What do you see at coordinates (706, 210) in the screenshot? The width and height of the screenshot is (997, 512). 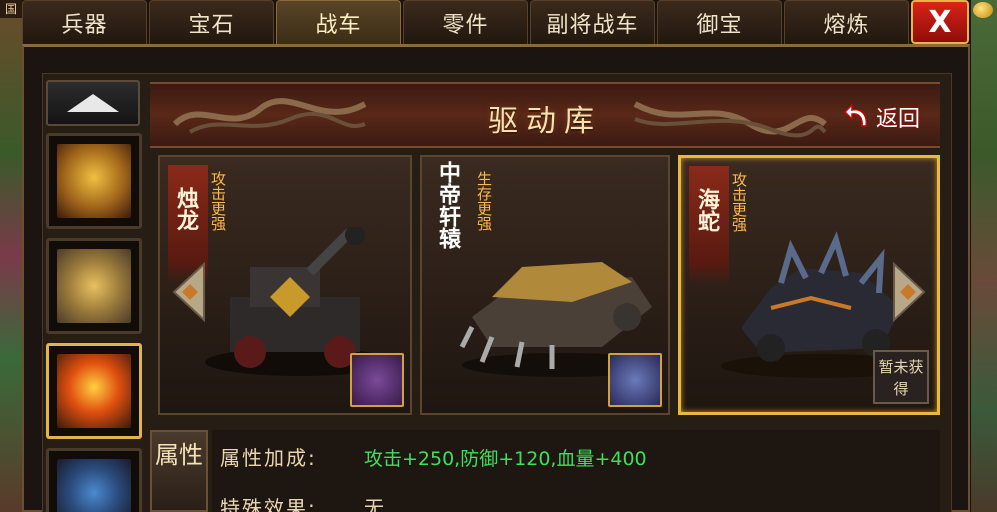 I see `chariot-name: 海蛇` at bounding box center [706, 210].